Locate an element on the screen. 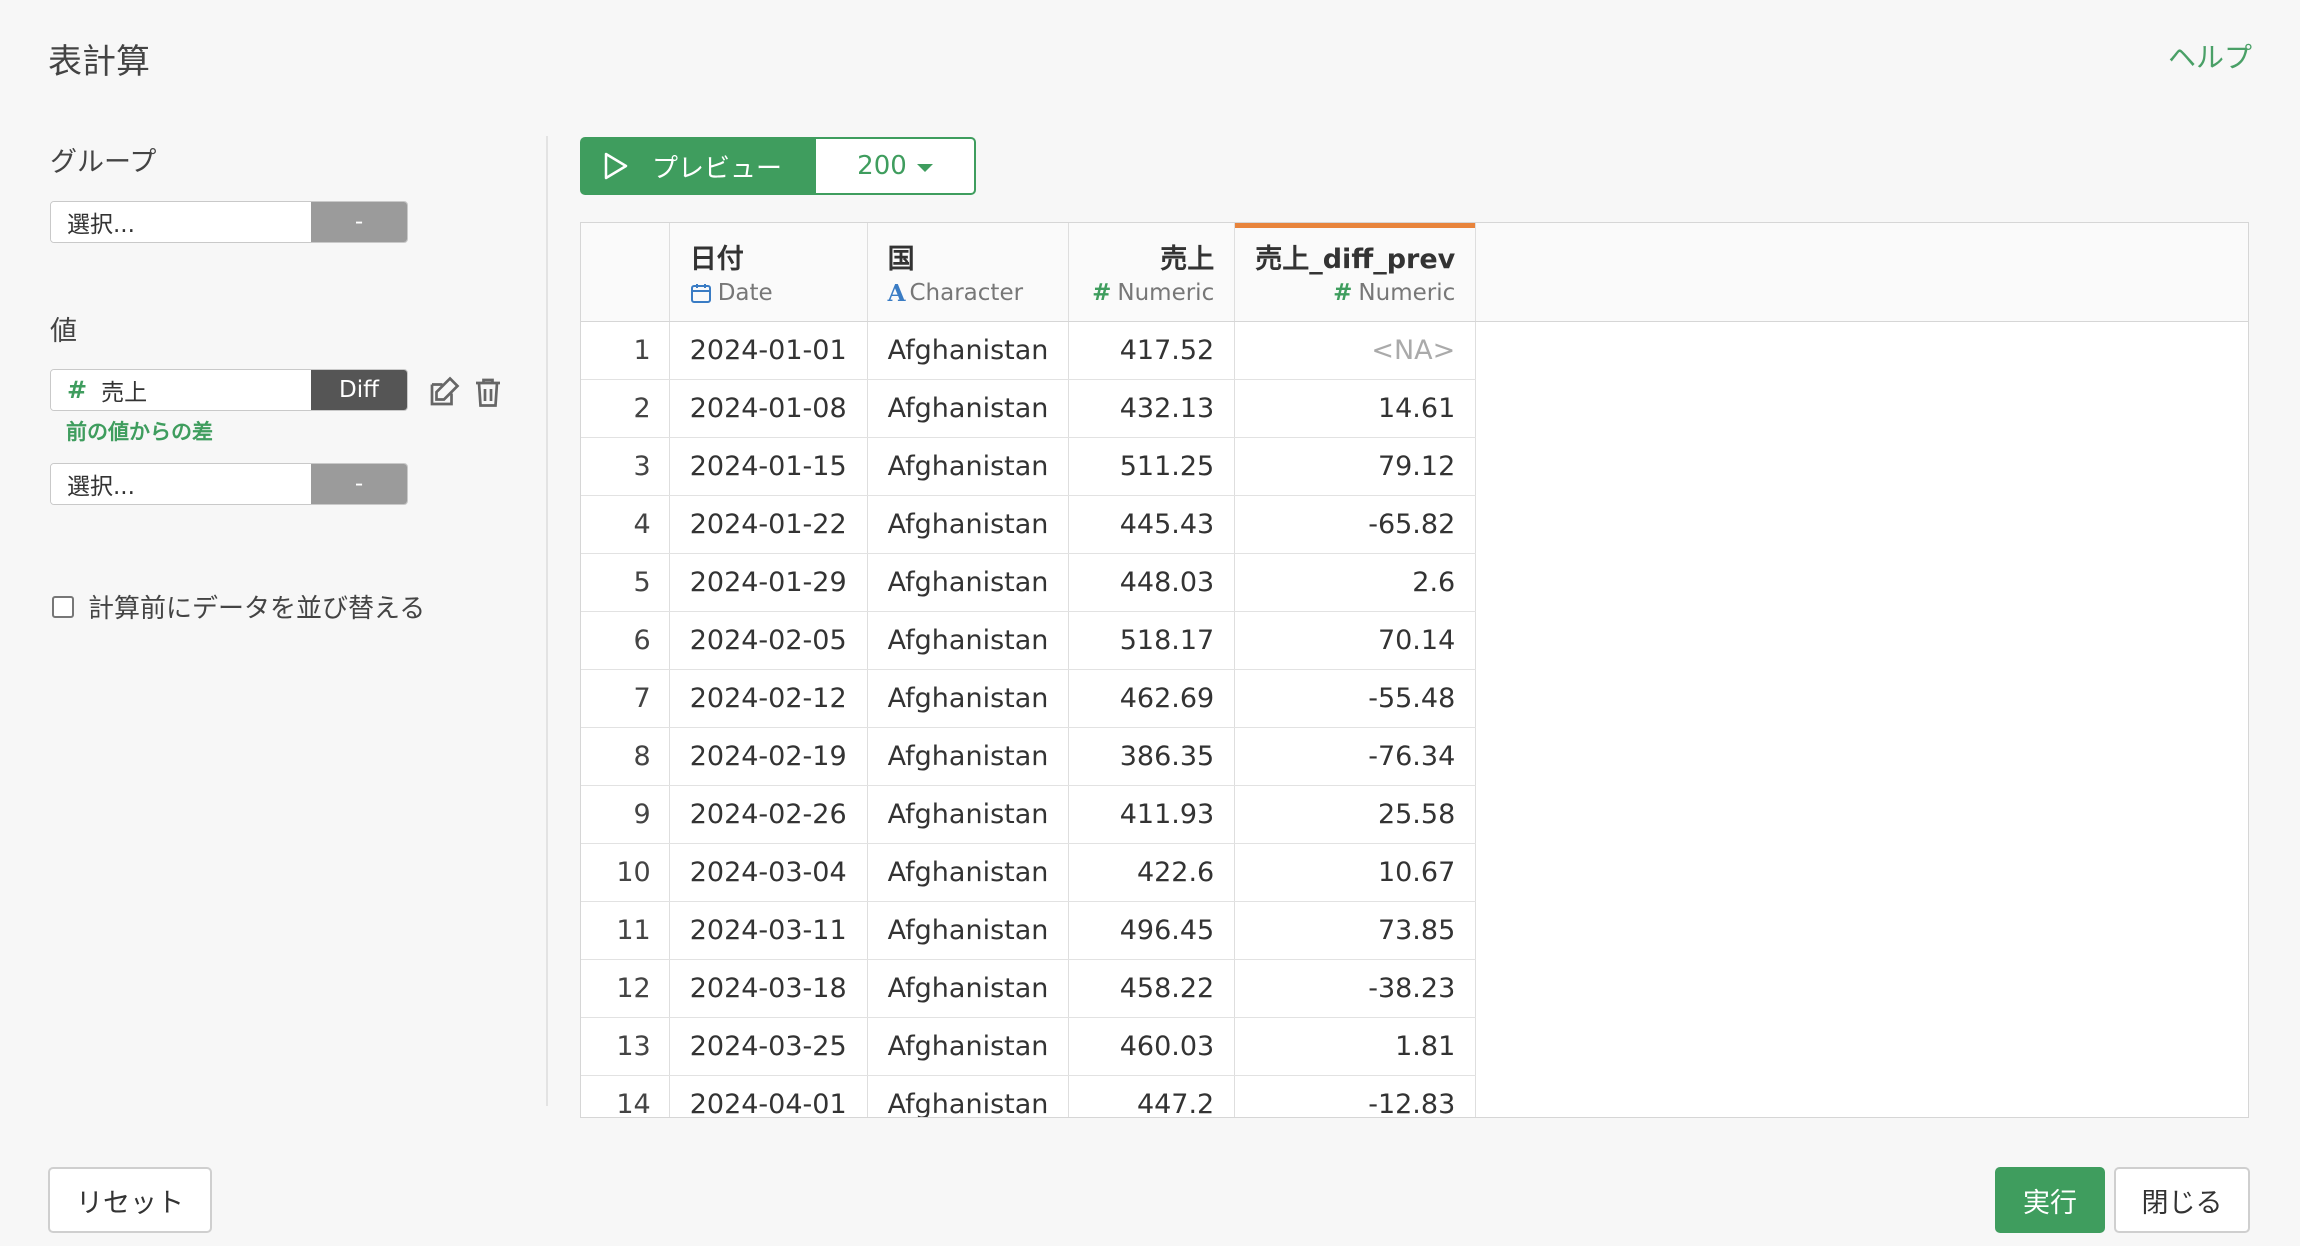  column-name: 売上_diff_prev is located at coordinates (1355, 260).